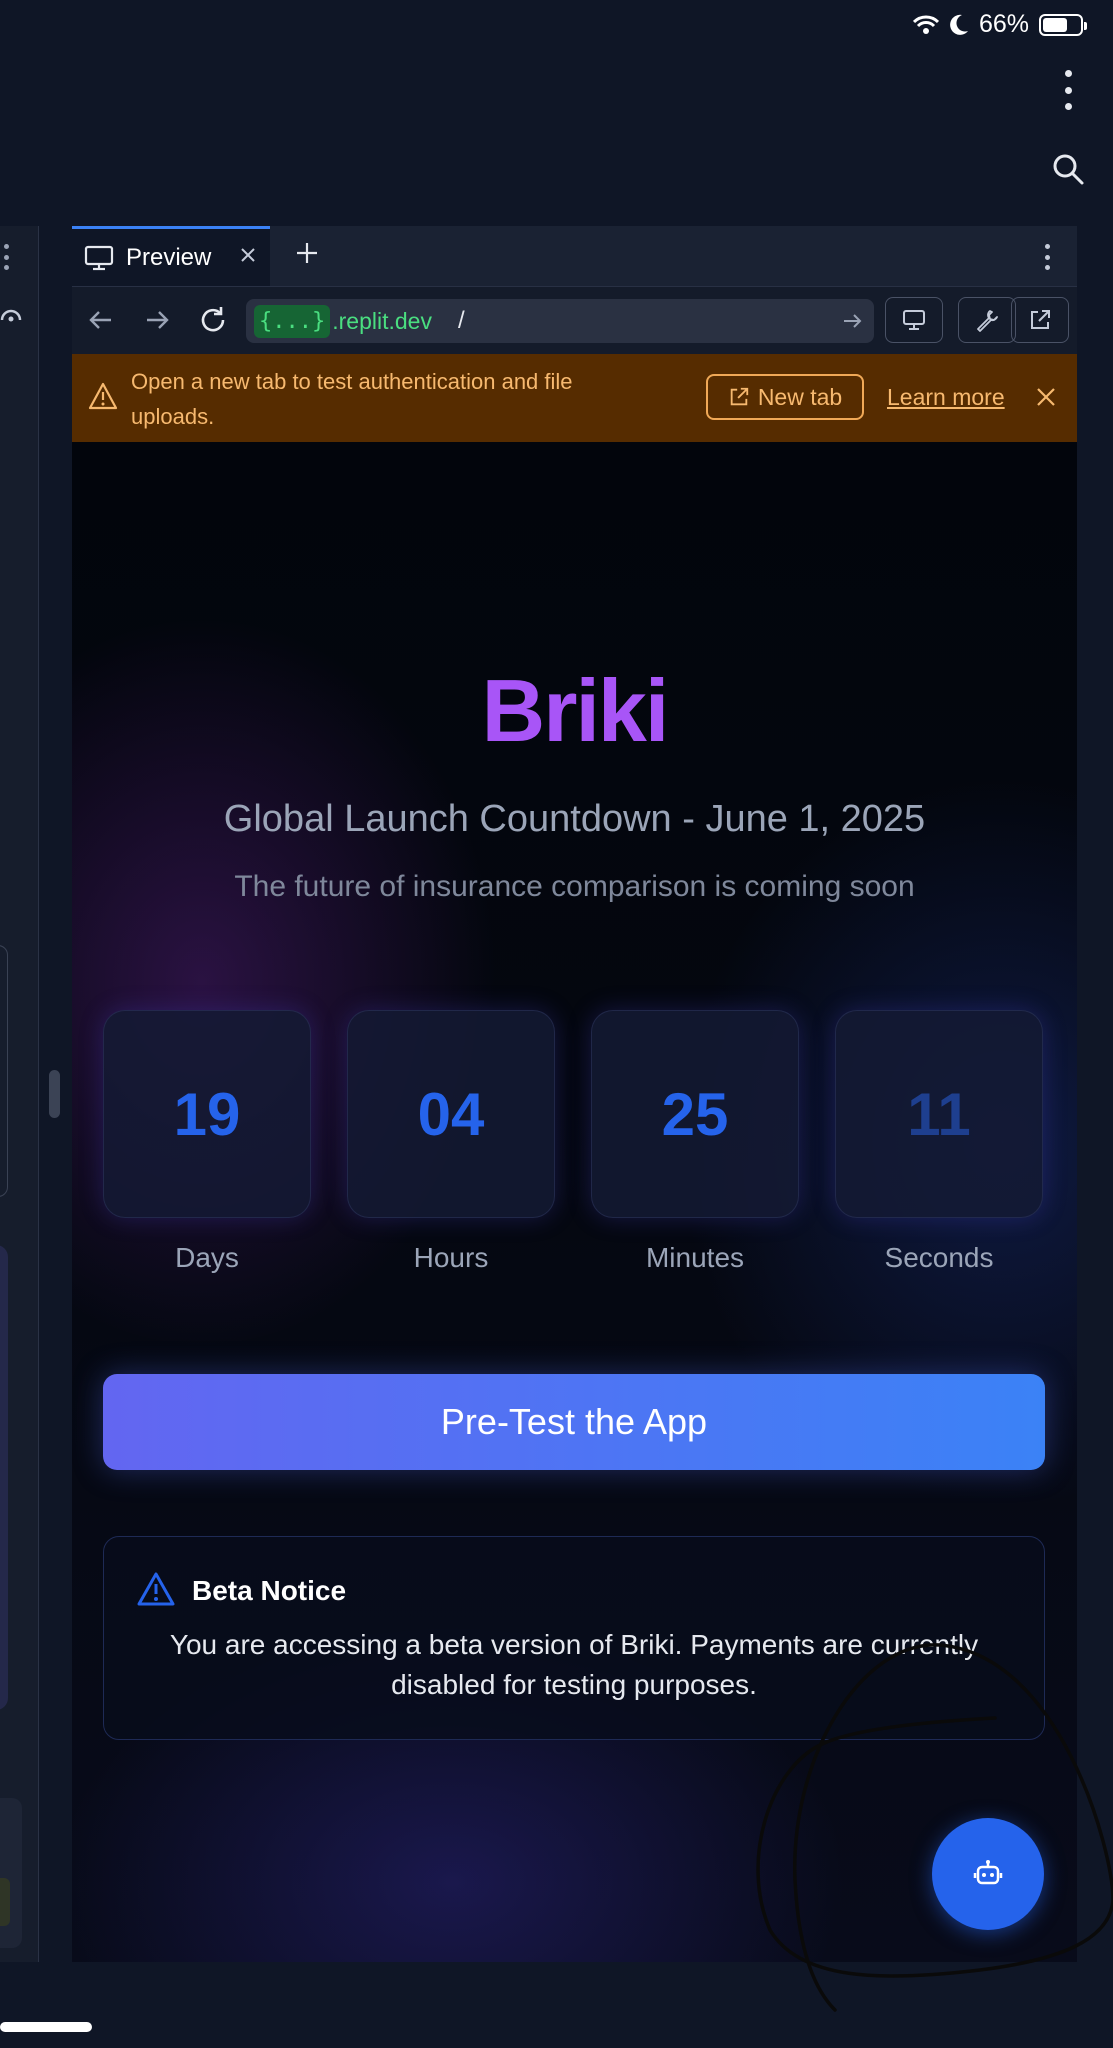  Describe the element at coordinates (1003, 24) in the screenshot. I see `battery-percent: 66%` at that location.